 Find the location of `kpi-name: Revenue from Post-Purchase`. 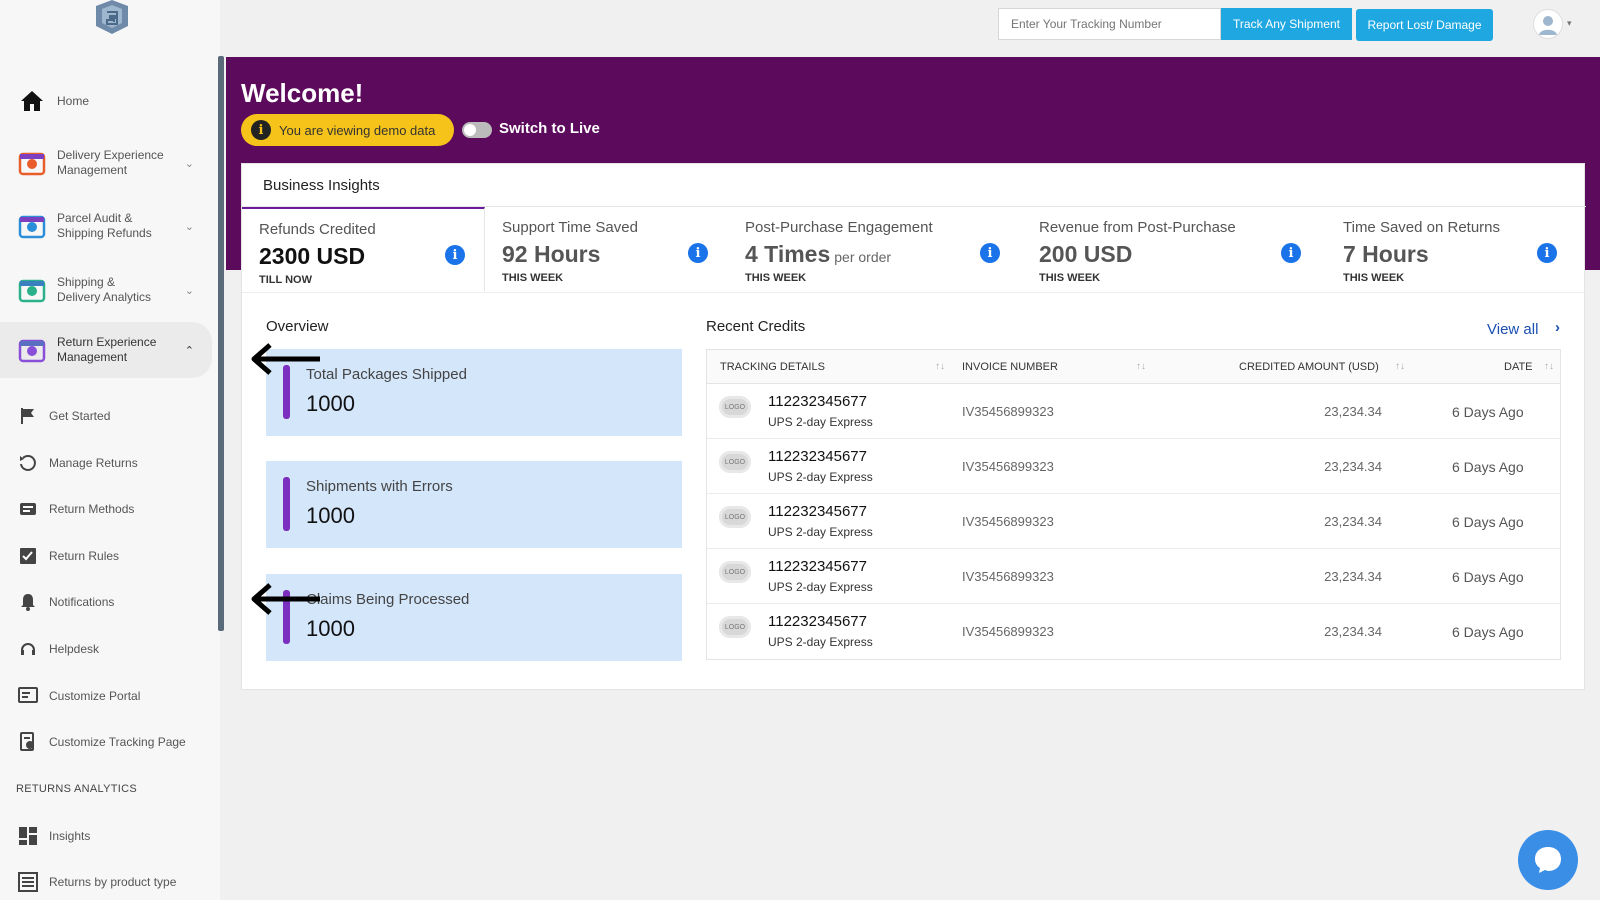

kpi-name: Revenue from Post-Purchase is located at coordinates (1137, 227).